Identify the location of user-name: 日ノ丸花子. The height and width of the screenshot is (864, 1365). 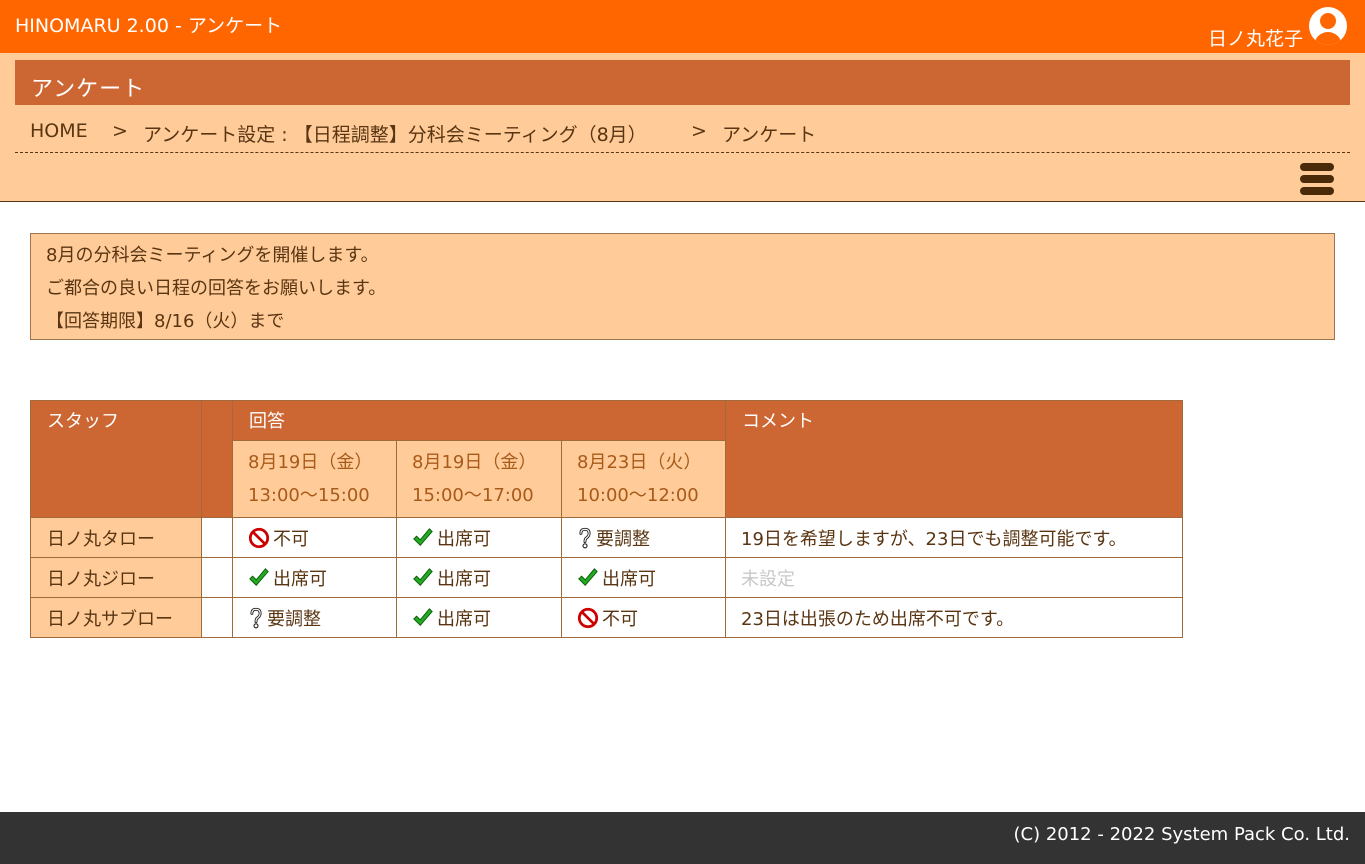
(1255, 37).